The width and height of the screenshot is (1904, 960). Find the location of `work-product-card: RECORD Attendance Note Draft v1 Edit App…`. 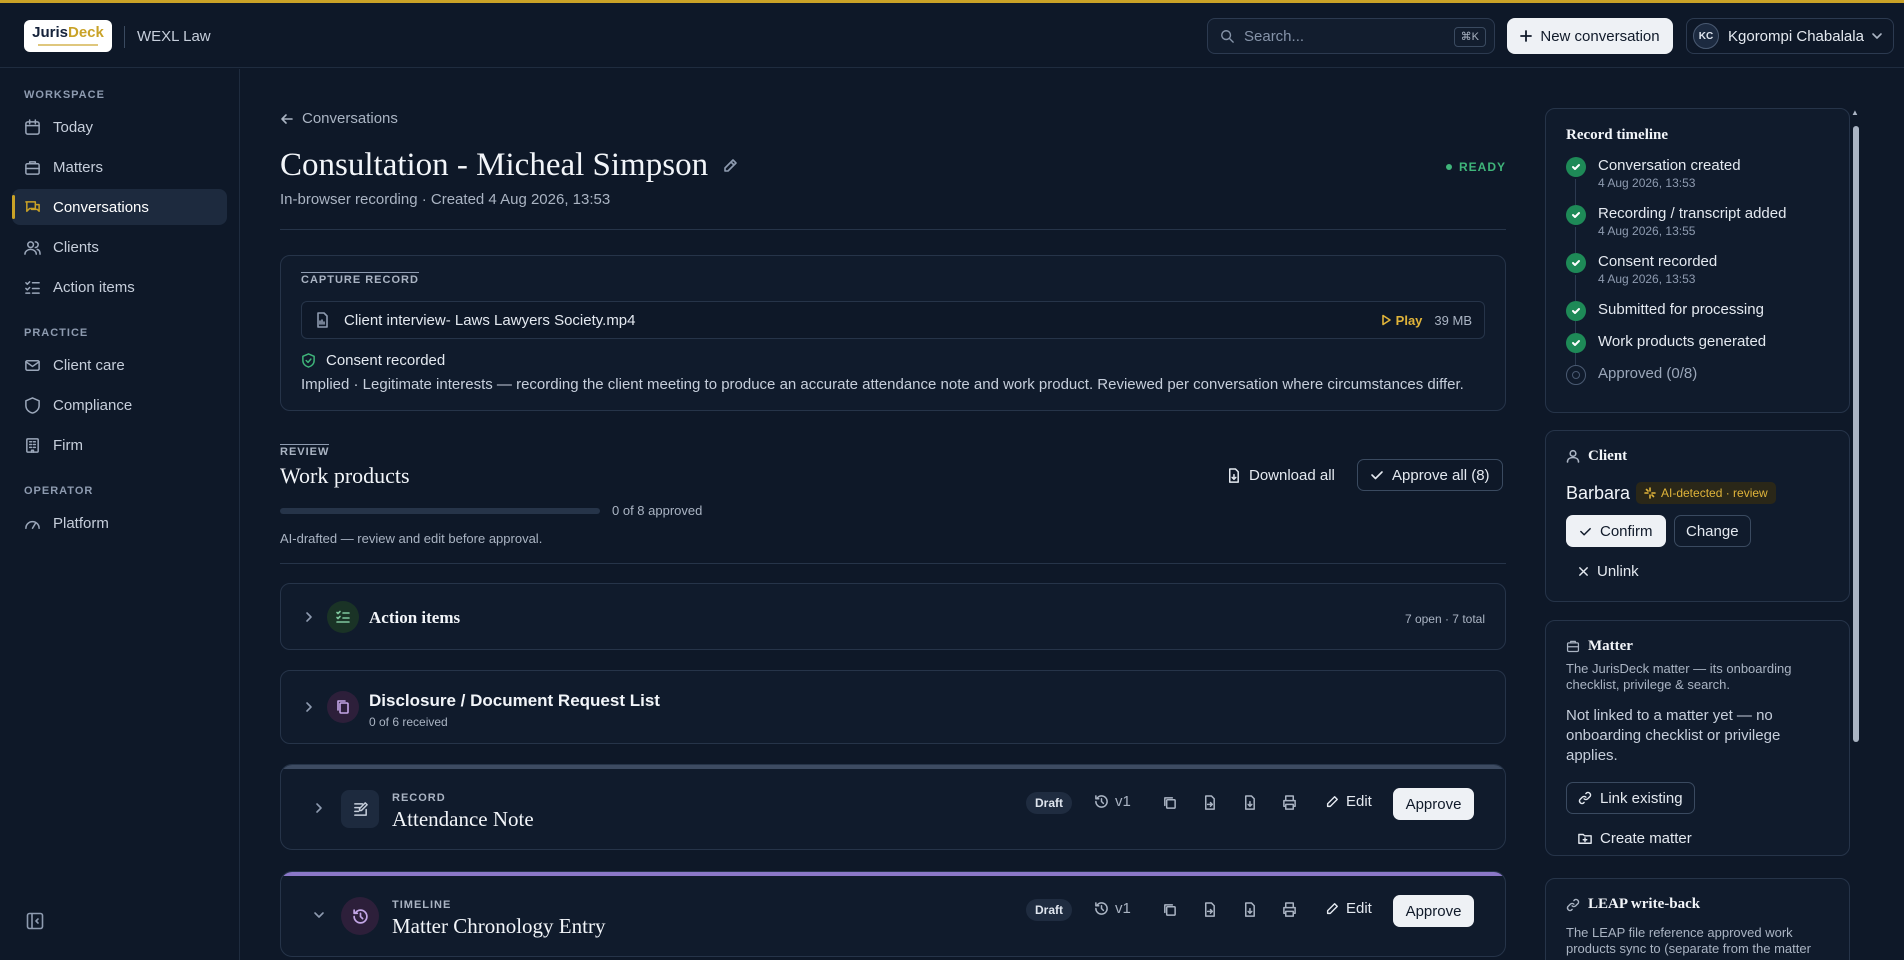

work-product-card: RECORD Attendance Note Draft v1 Edit App… is located at coordinates (893, 807).